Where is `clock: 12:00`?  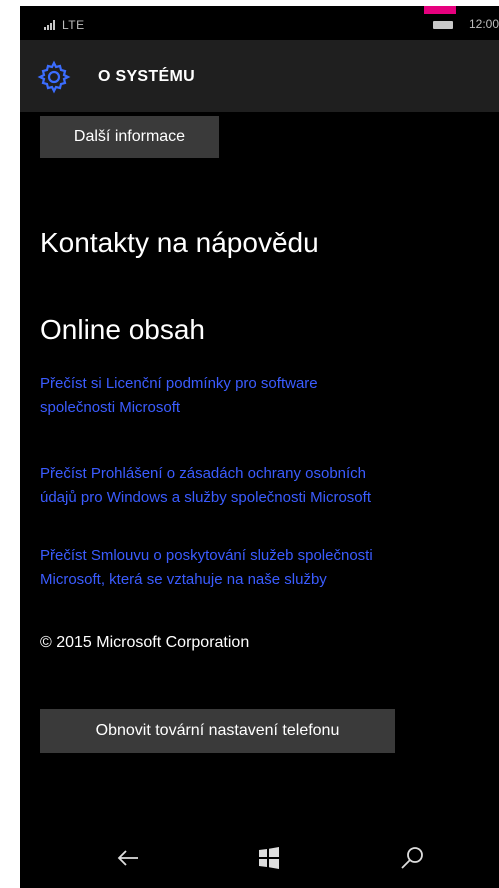
clock: 12:00 is located at coordinates (483, 24).